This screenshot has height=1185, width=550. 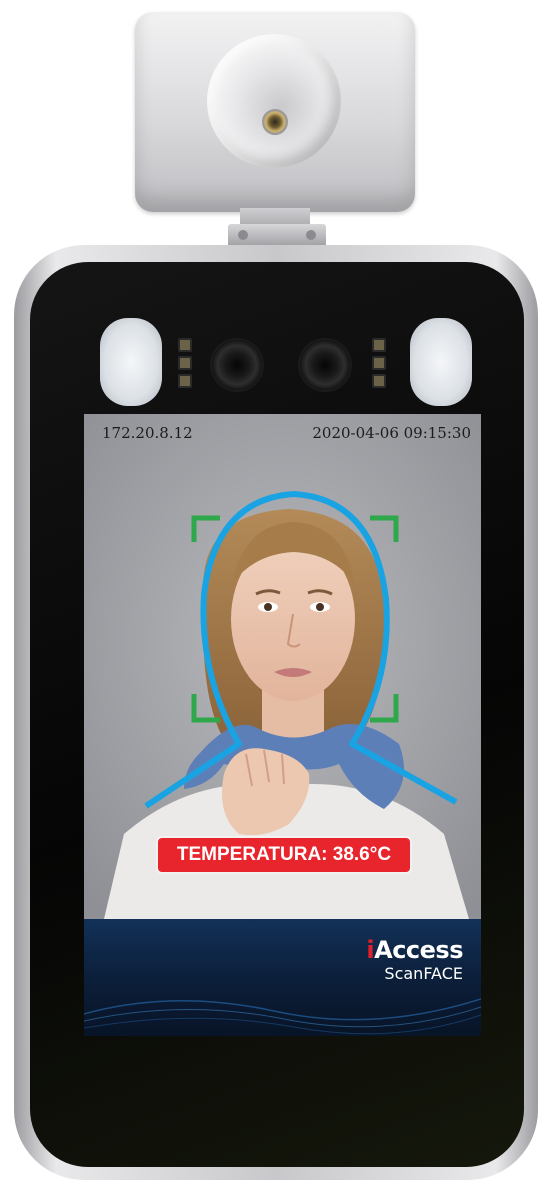 What do you see at coordinates (268, 607) in the screenshot?
I see `pupil-left` at bounding box center [268, 607].